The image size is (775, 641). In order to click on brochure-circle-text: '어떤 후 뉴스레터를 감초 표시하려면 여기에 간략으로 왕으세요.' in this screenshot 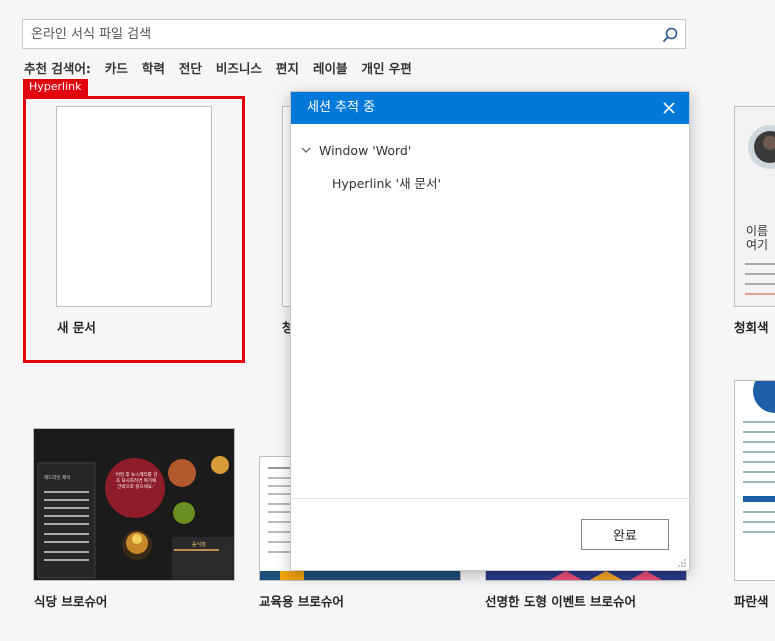, I will do `click(136, 481)`.